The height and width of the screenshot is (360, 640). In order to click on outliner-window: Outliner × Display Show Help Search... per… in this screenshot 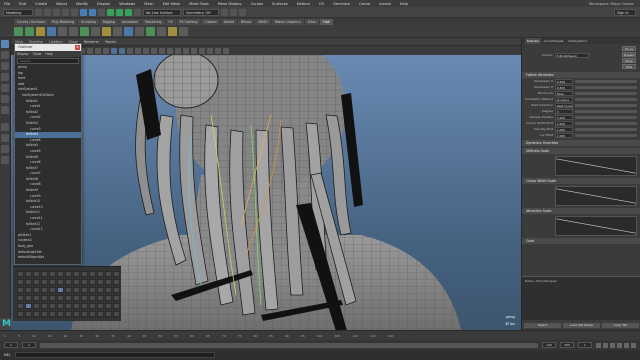, I will do `click(48, 154)`.